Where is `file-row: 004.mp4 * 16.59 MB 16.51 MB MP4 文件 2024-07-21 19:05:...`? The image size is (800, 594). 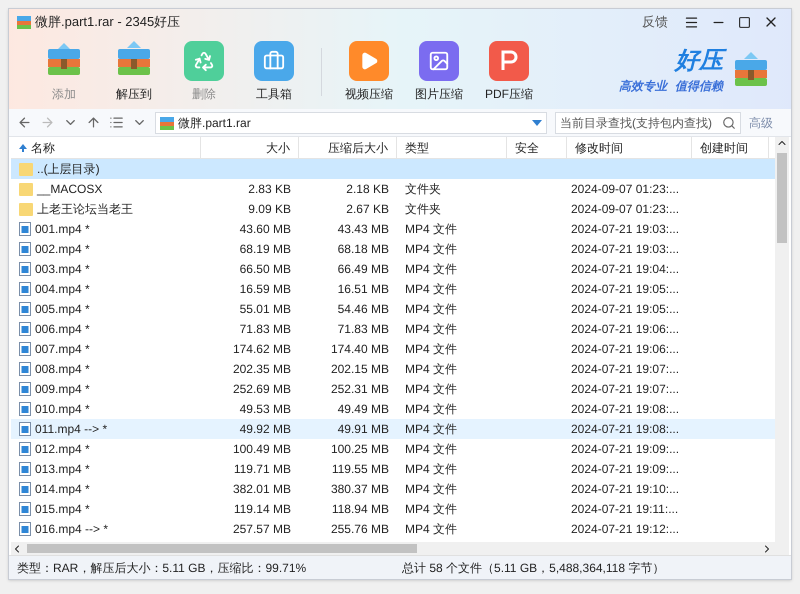 file-row: 004.mp4 * 16.59 MB 16.51 MB MP4 文件 2024-07-21 19:05:... is located at coordinates (393, 289).